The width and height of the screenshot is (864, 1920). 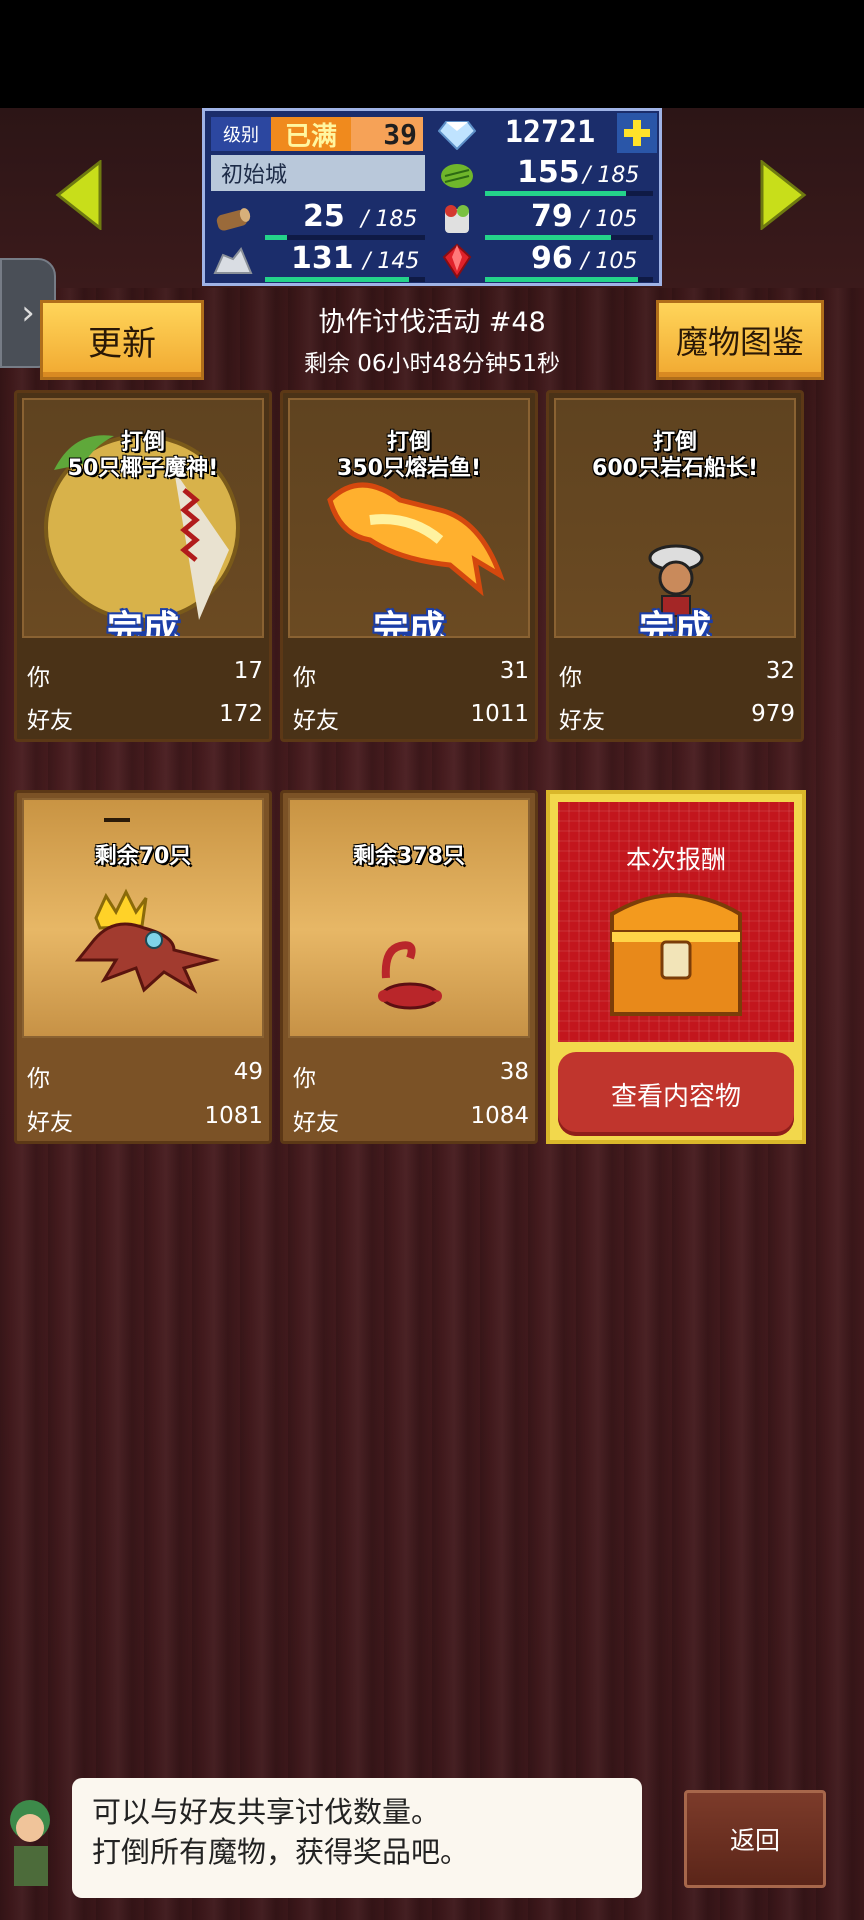 I want to click on ruby-max: / 105, so click(x=609, y=261).